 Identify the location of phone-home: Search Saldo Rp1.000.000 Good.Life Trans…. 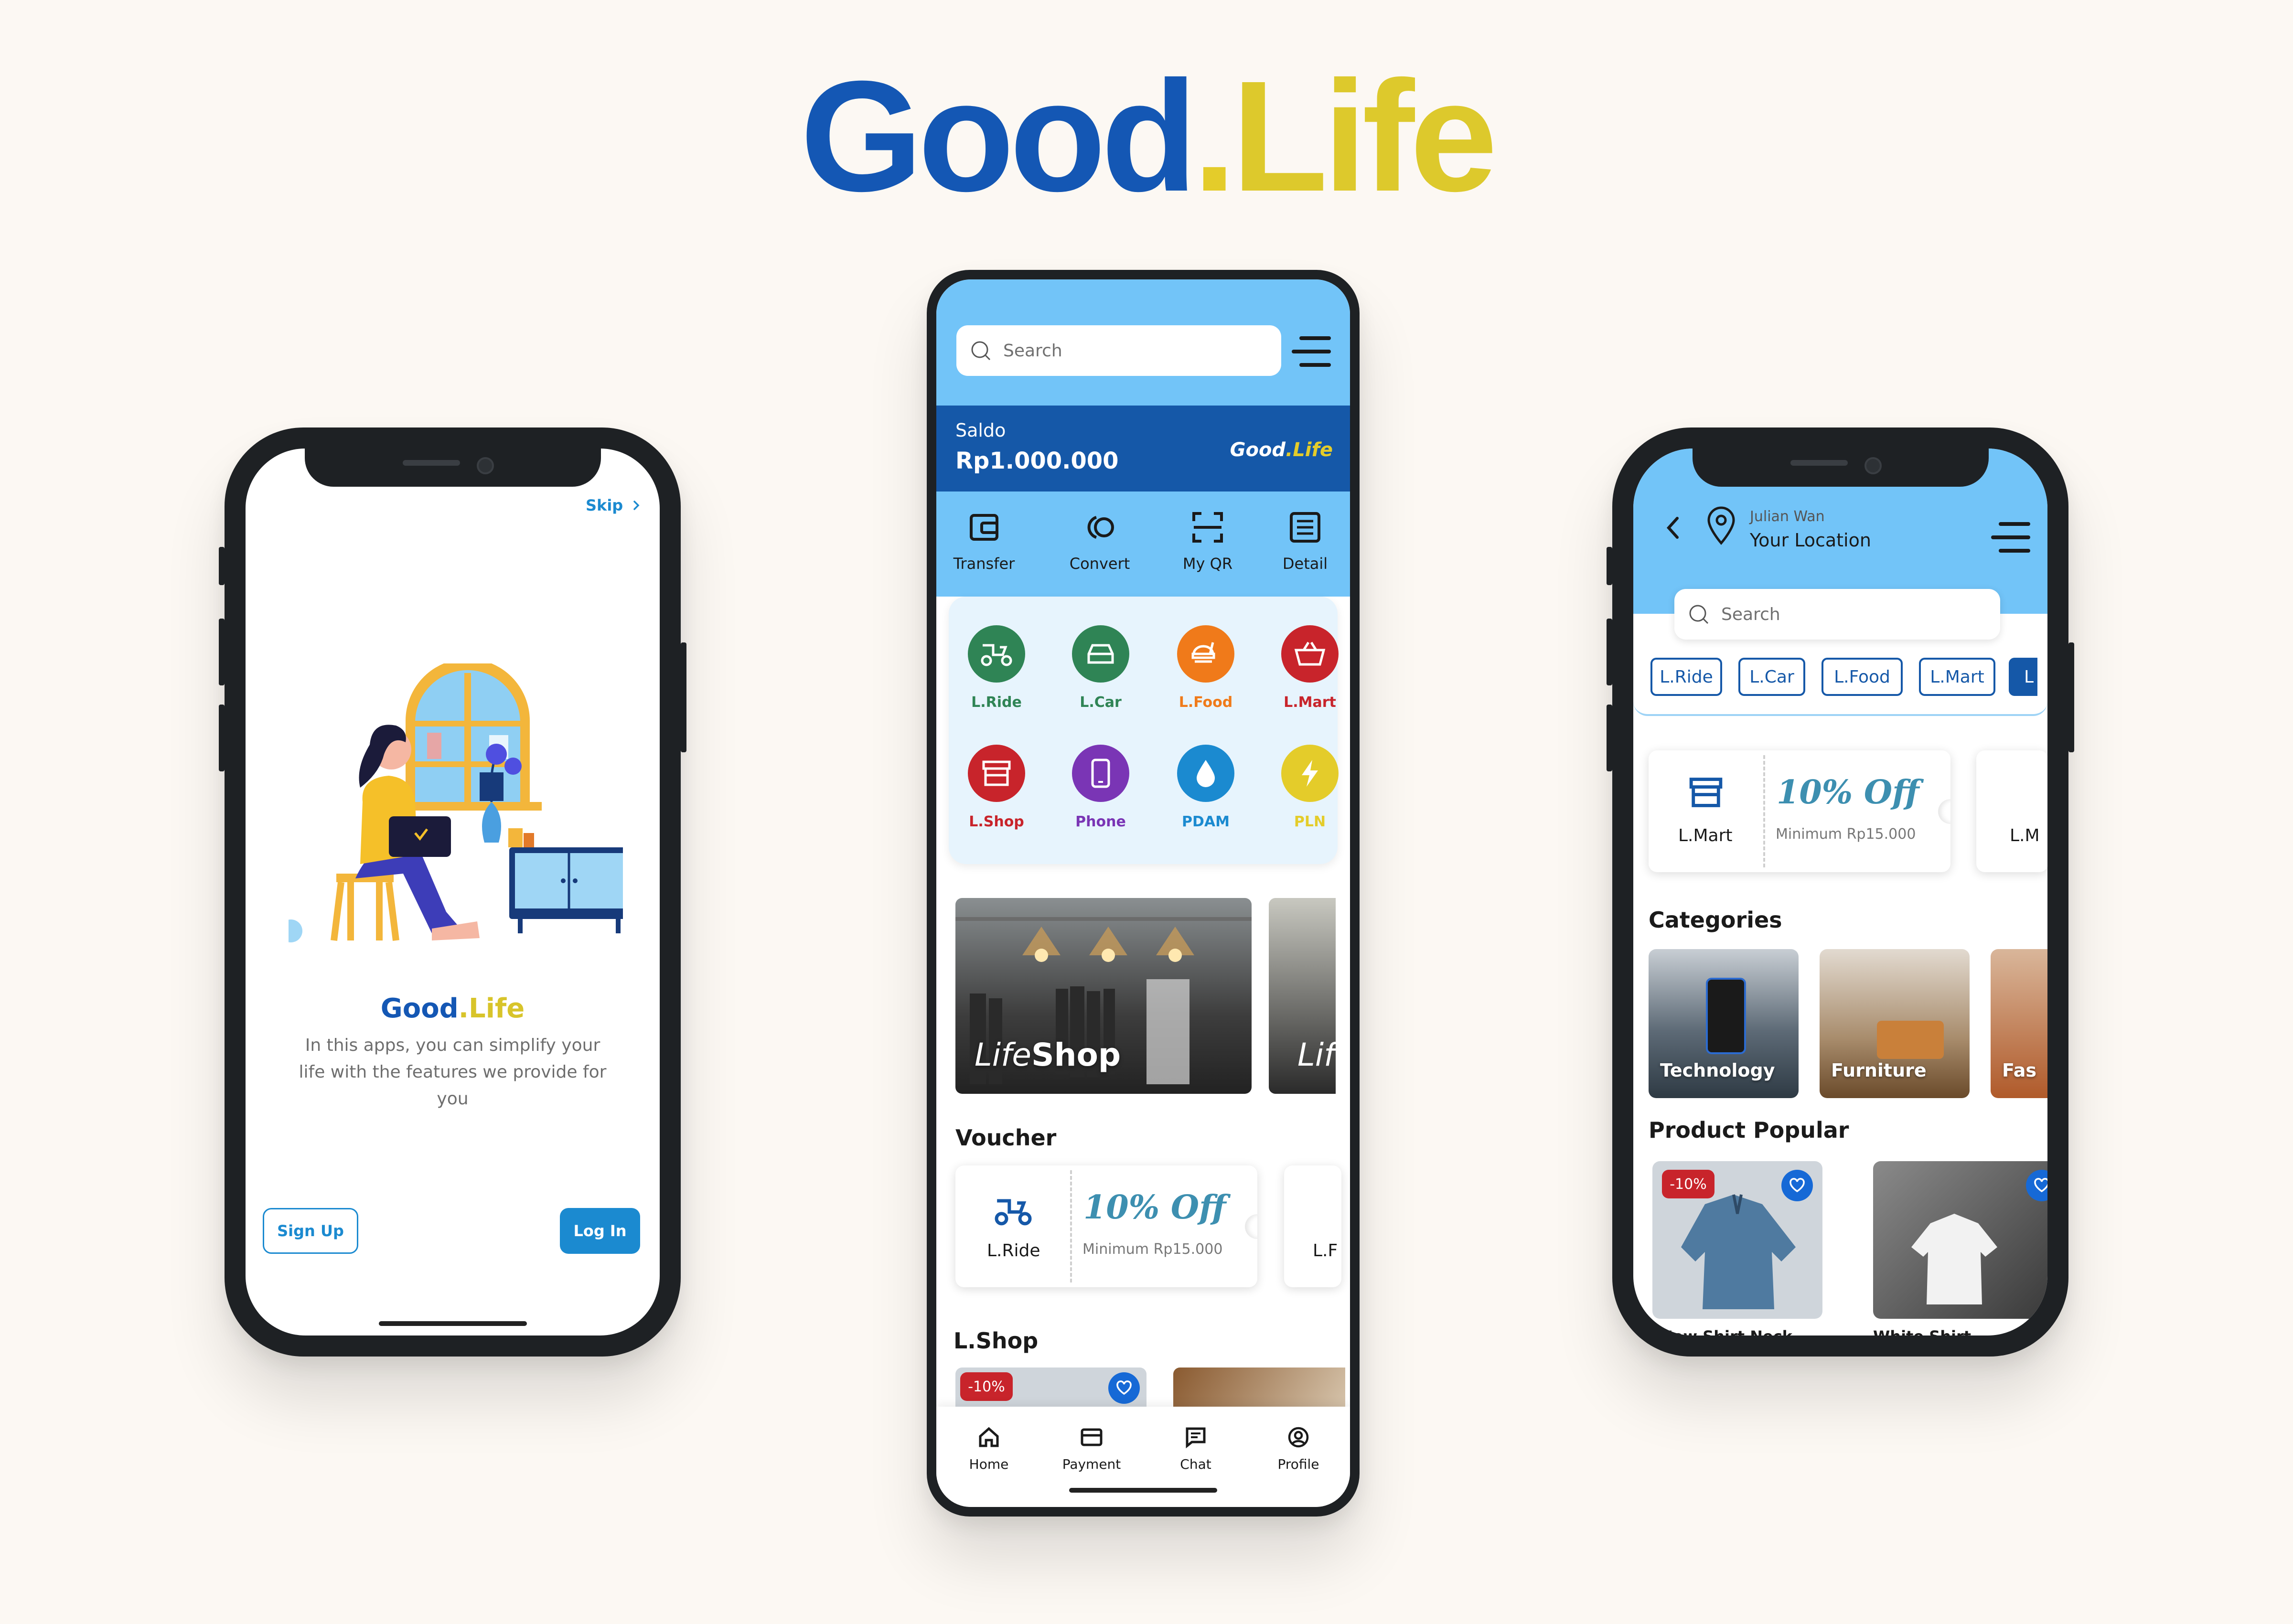
(1143, 894).